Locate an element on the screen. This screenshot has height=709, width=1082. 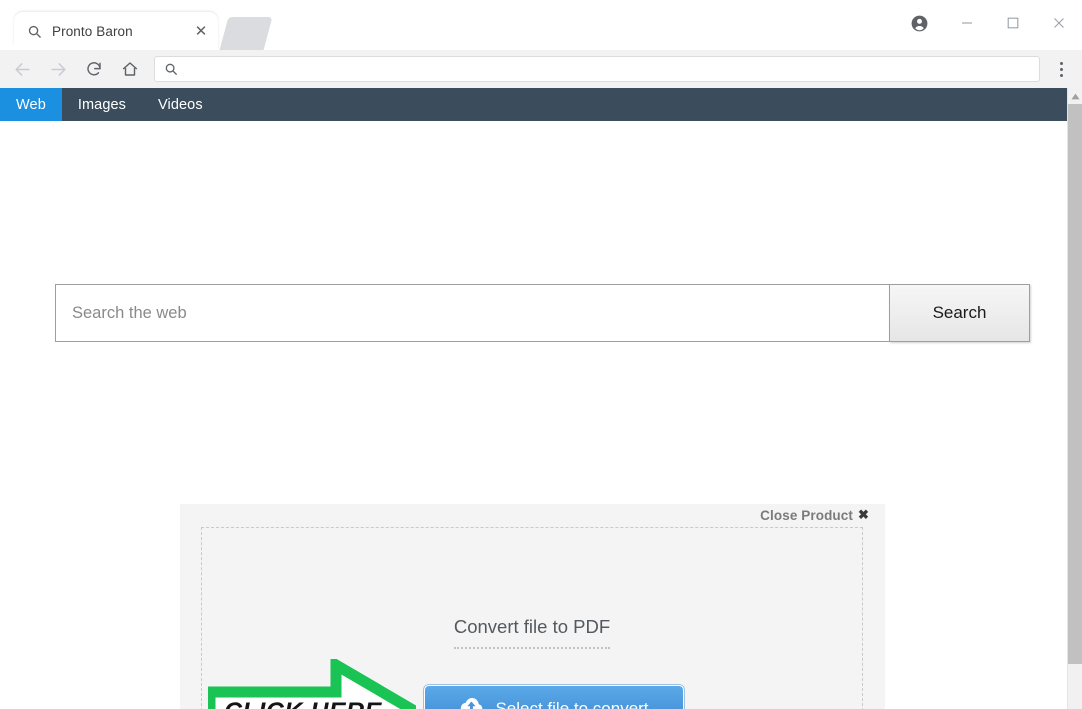
site-nav-label-videos: Videos is located at coordinates (180, 104).